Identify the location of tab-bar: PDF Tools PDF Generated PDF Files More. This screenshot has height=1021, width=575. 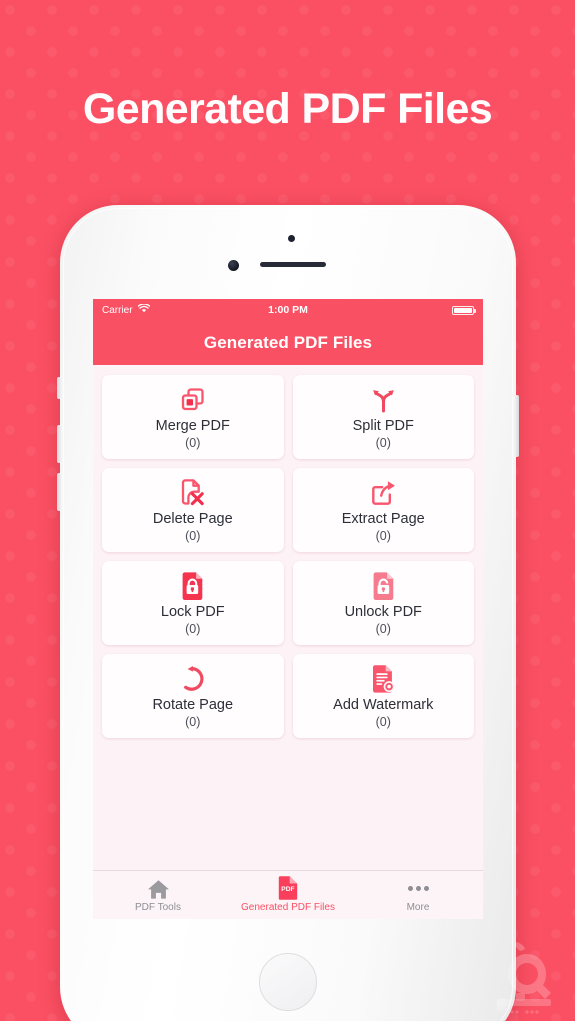
(288, 894).